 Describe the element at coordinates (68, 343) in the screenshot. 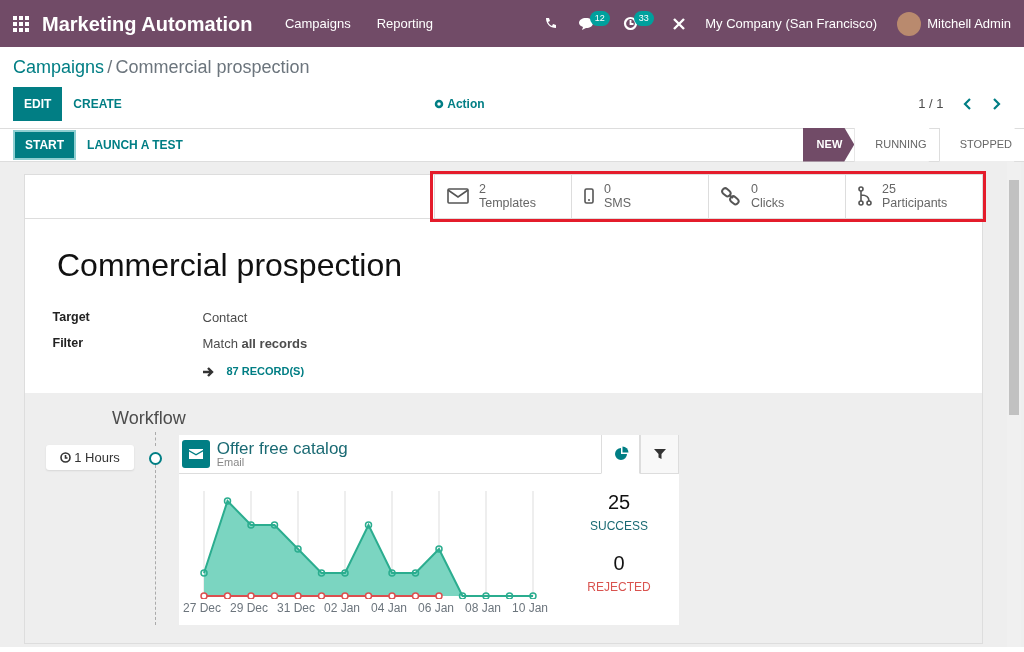

I see `field-label: Filter` at that location.